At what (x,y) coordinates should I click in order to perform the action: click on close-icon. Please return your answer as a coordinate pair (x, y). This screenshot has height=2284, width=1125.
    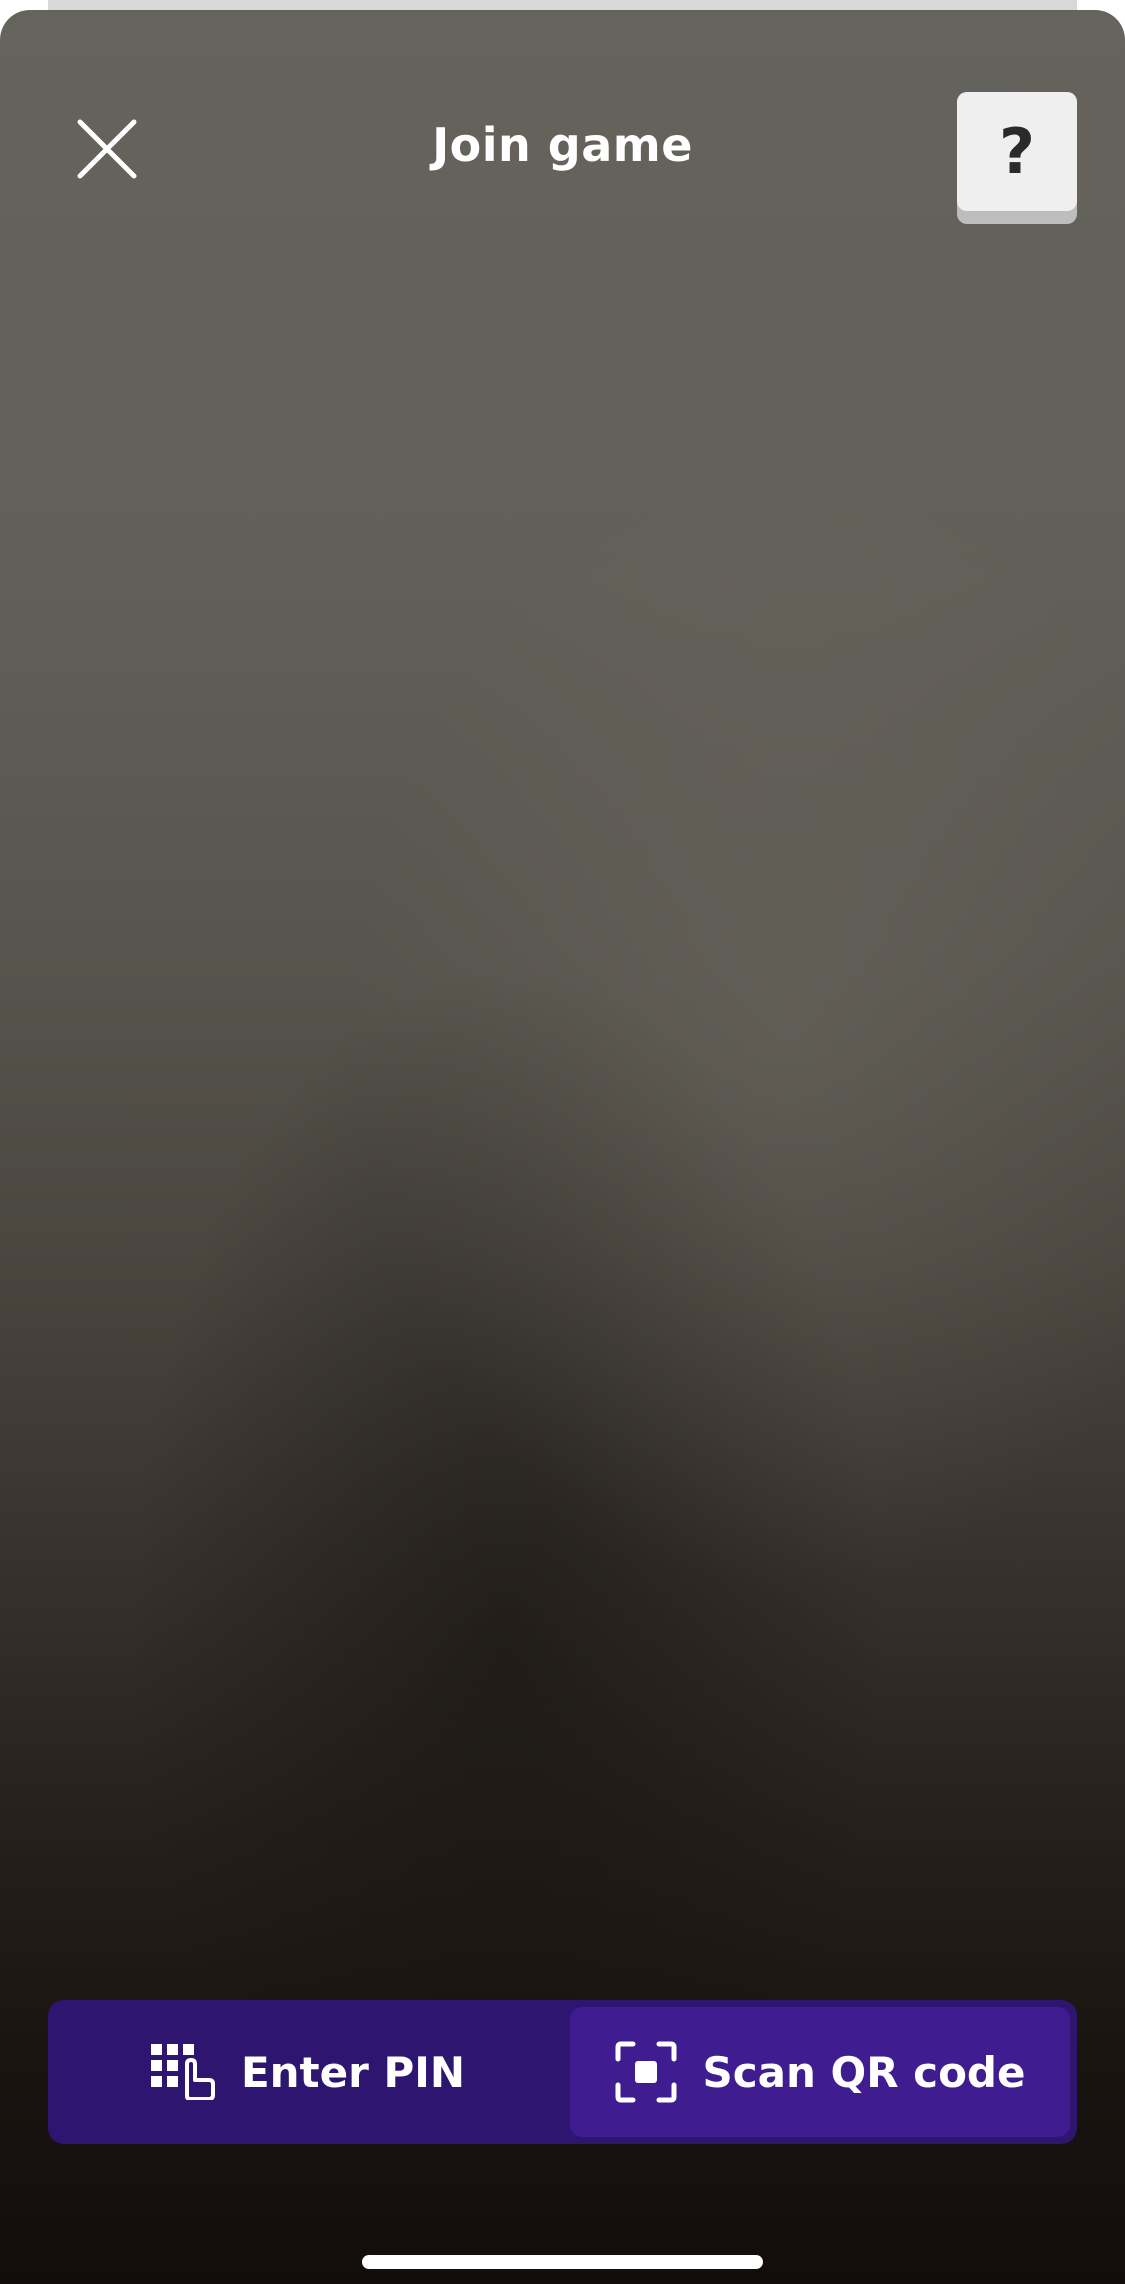
    Looking at the image, I should click on (107, 149).